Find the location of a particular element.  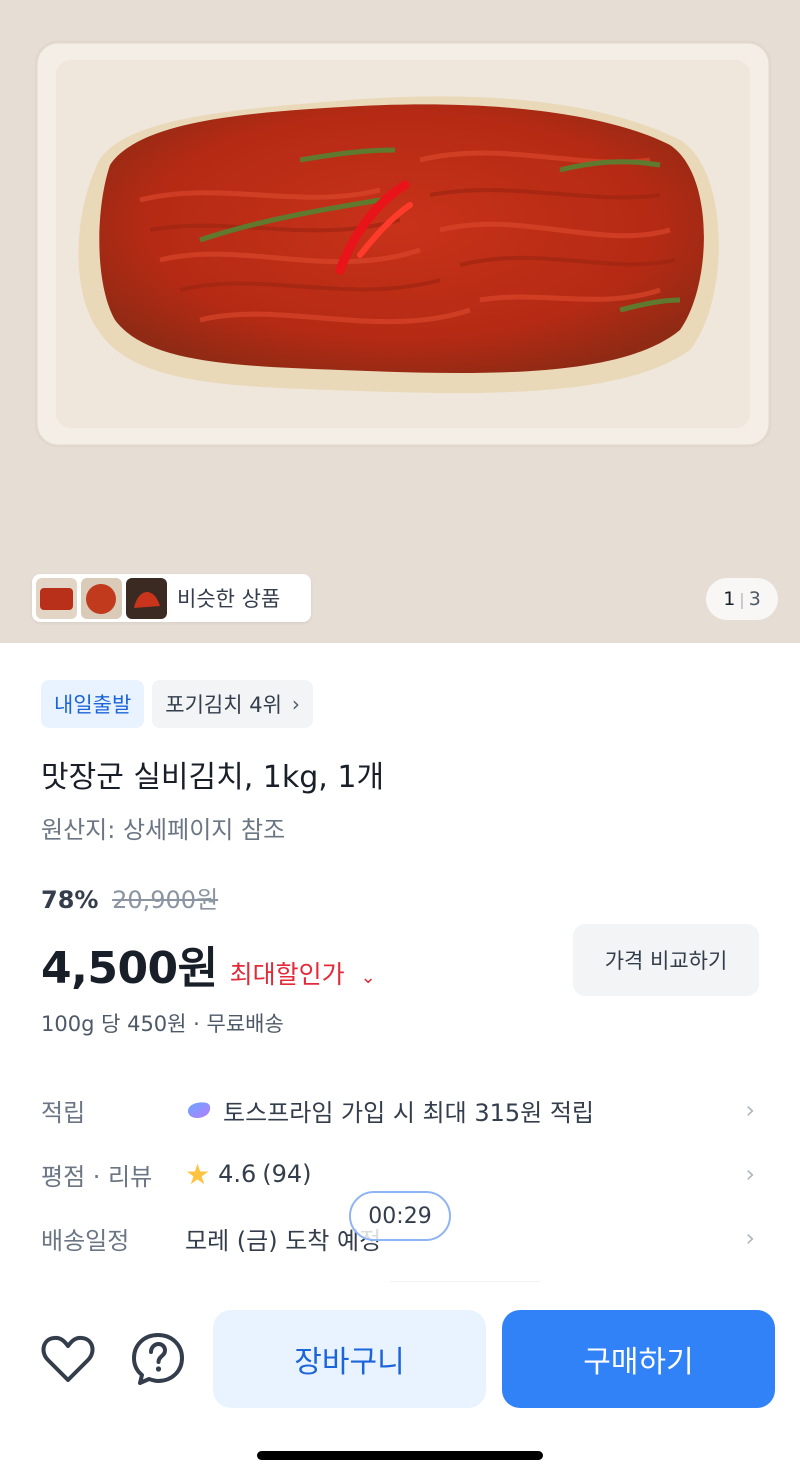

shipping-badge: 내일출발 is located at coordinates (93, 704).